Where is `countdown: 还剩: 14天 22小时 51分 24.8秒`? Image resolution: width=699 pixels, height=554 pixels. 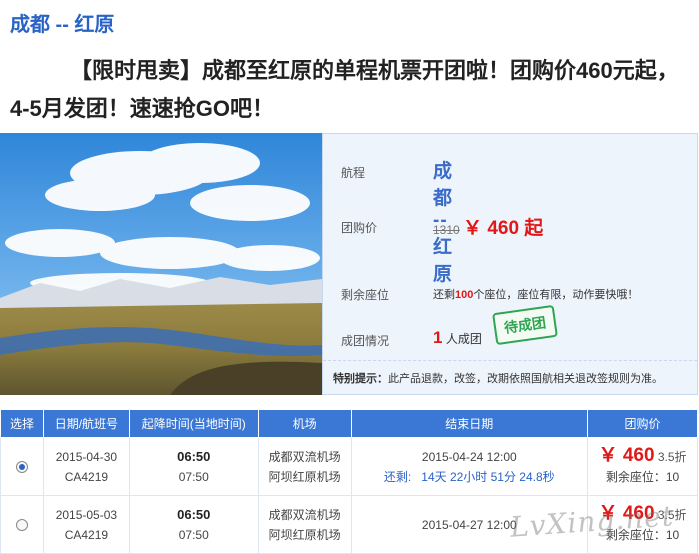 countdown: 还剩: 14天 22小时 51分 24.8秒 is located at coordinates (470, 477).